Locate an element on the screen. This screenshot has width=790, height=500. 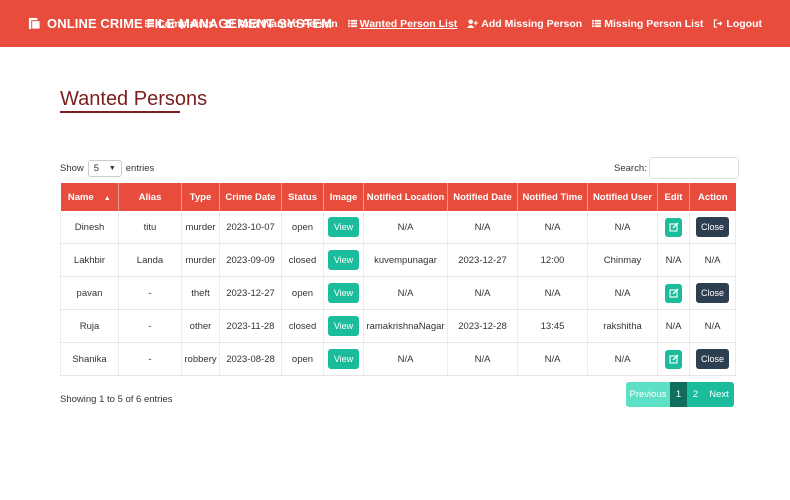
title-underline is located at coordinates (120, 112).